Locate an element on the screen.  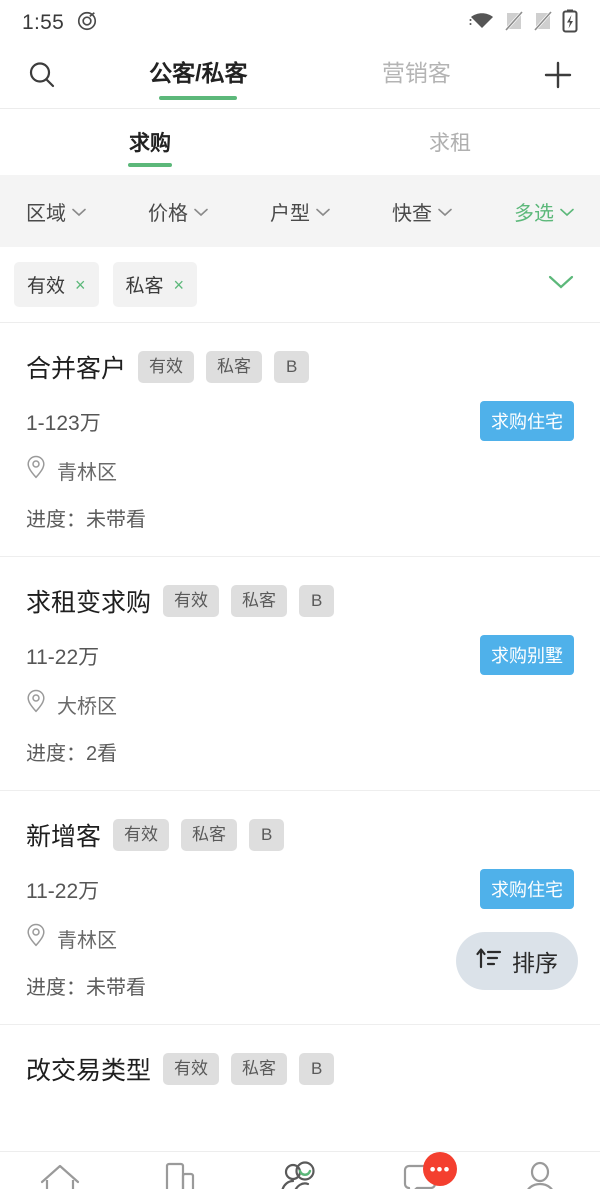
status-time: 1:55 is located at coordinates (43, 22).